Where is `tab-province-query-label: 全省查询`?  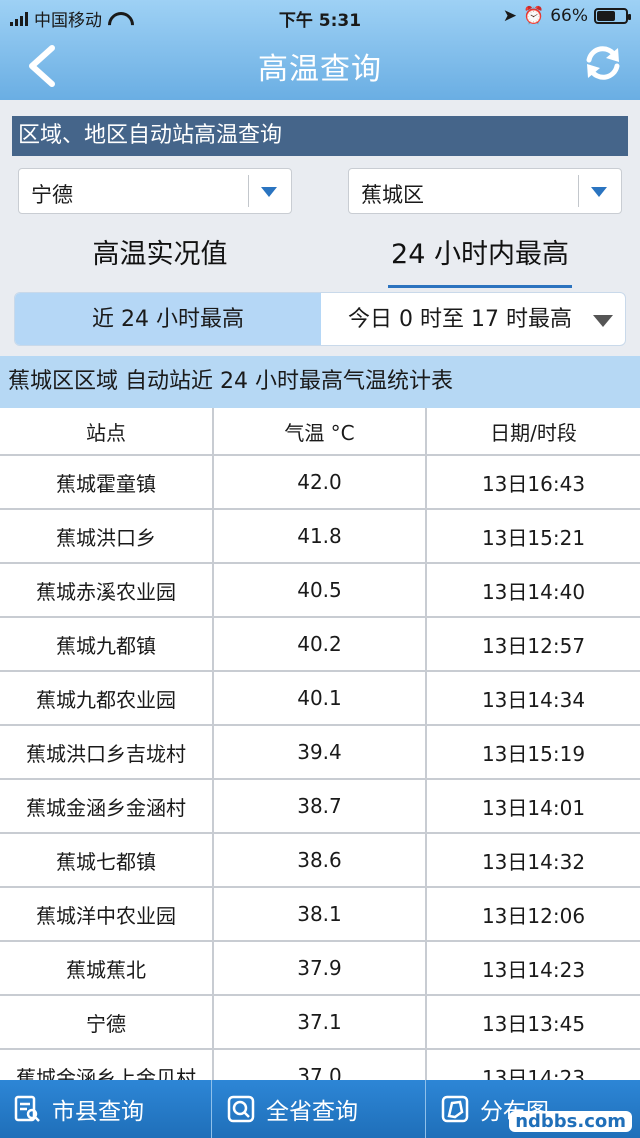 tab-province-query-label: 全省查询 is located at coordinates (312, 1112).